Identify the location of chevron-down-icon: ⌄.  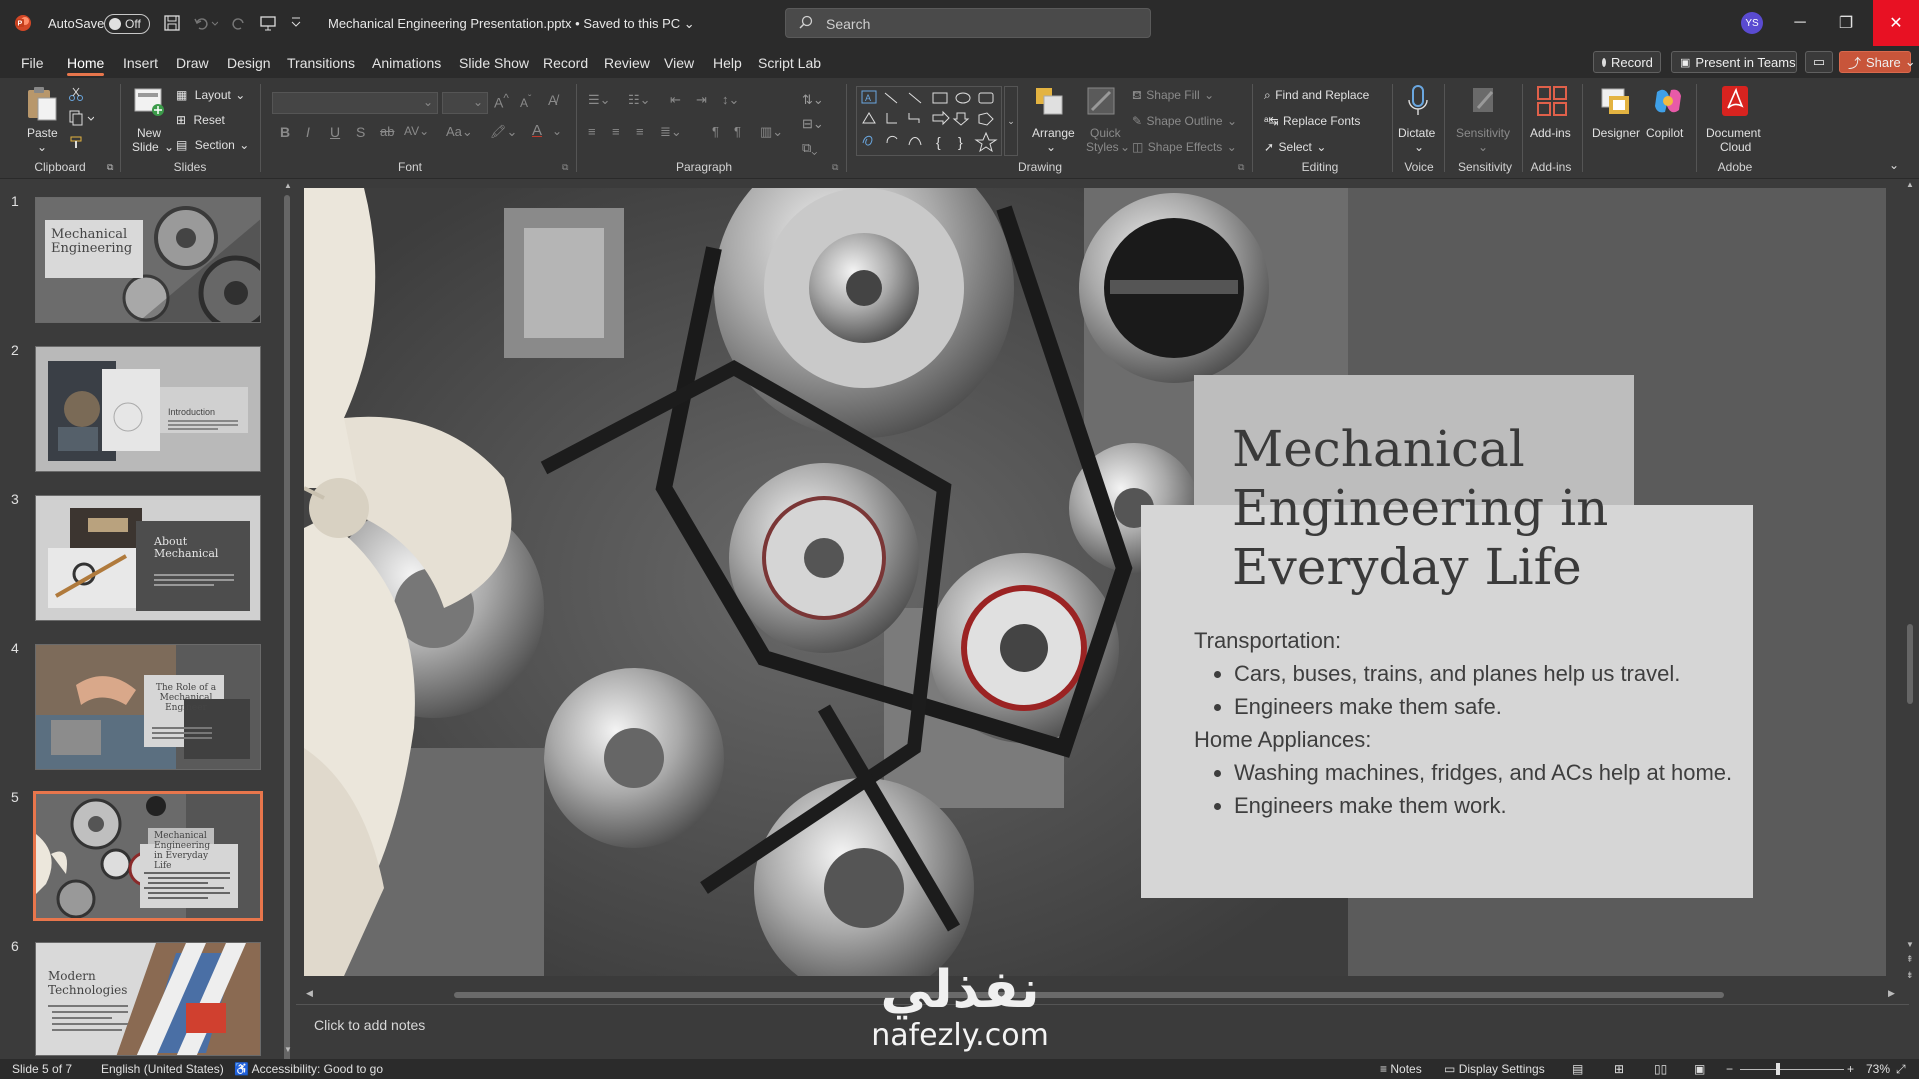
(557, 131).